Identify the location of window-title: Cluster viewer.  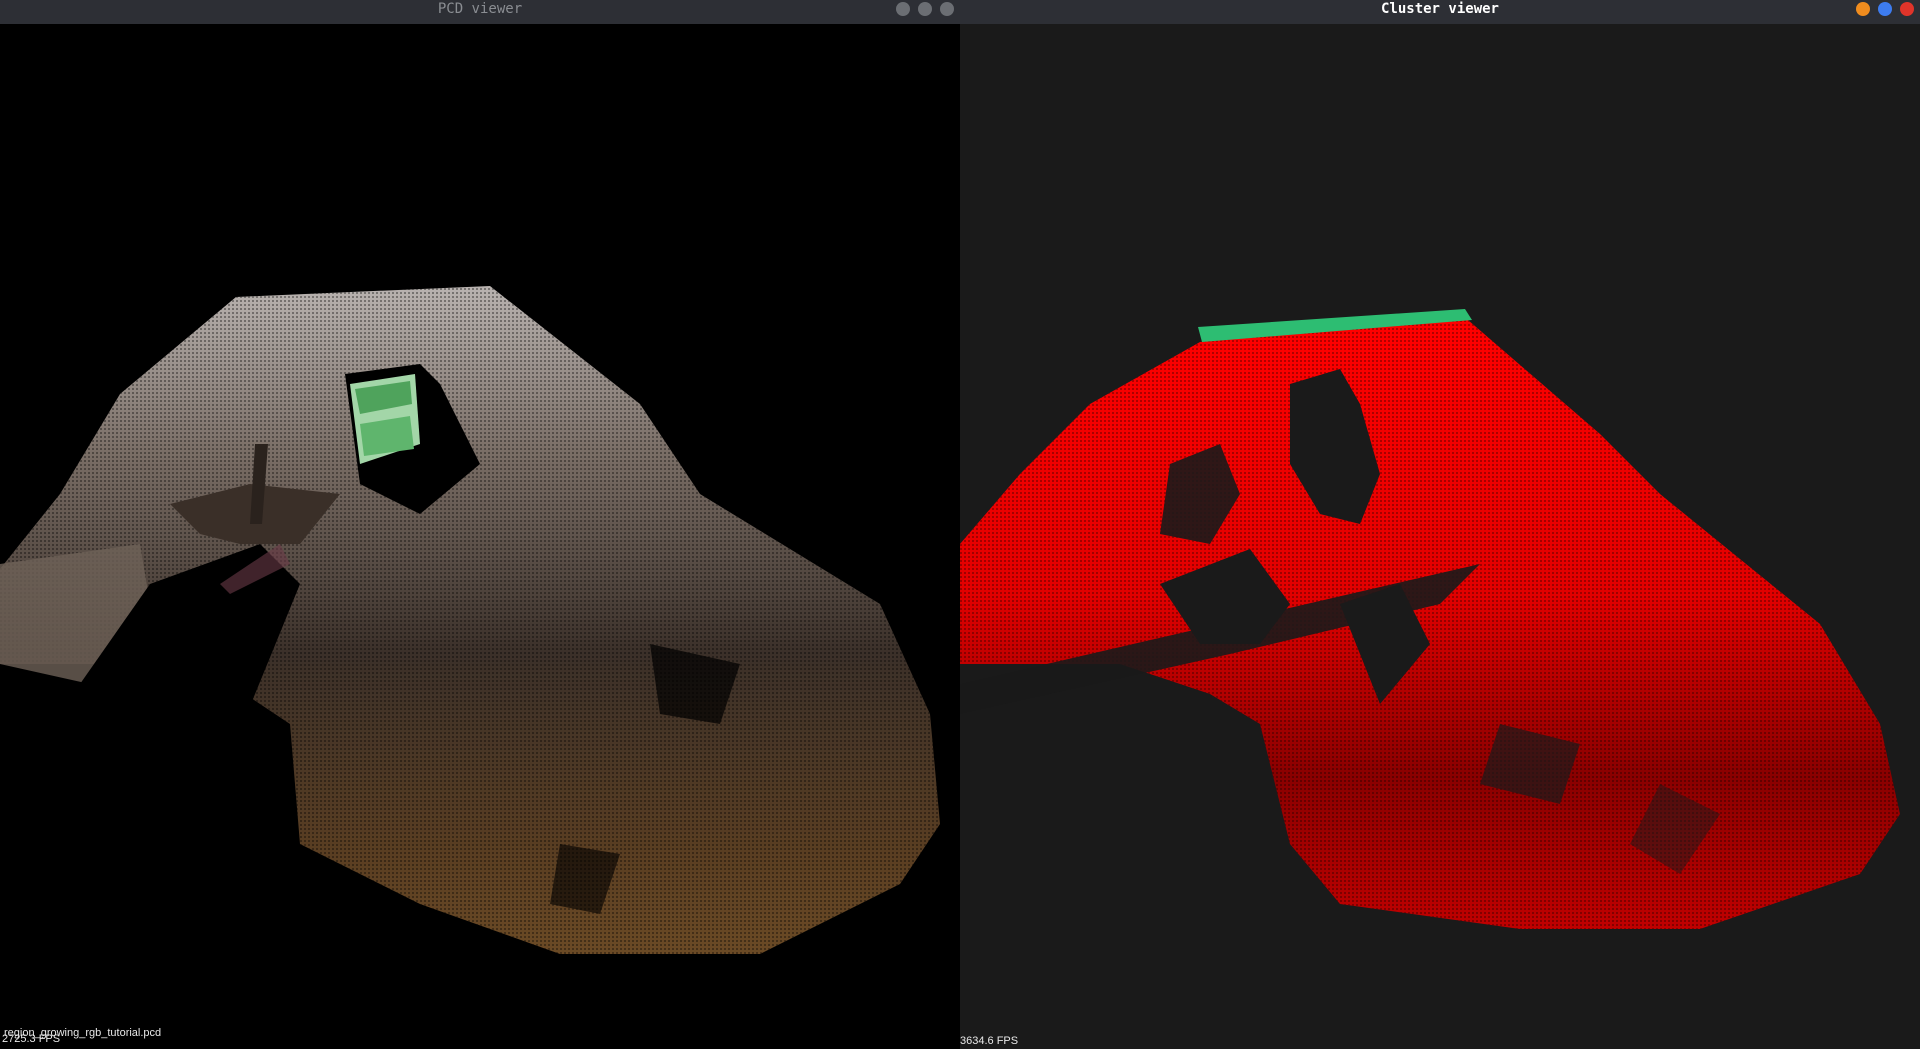
(1439, 9).